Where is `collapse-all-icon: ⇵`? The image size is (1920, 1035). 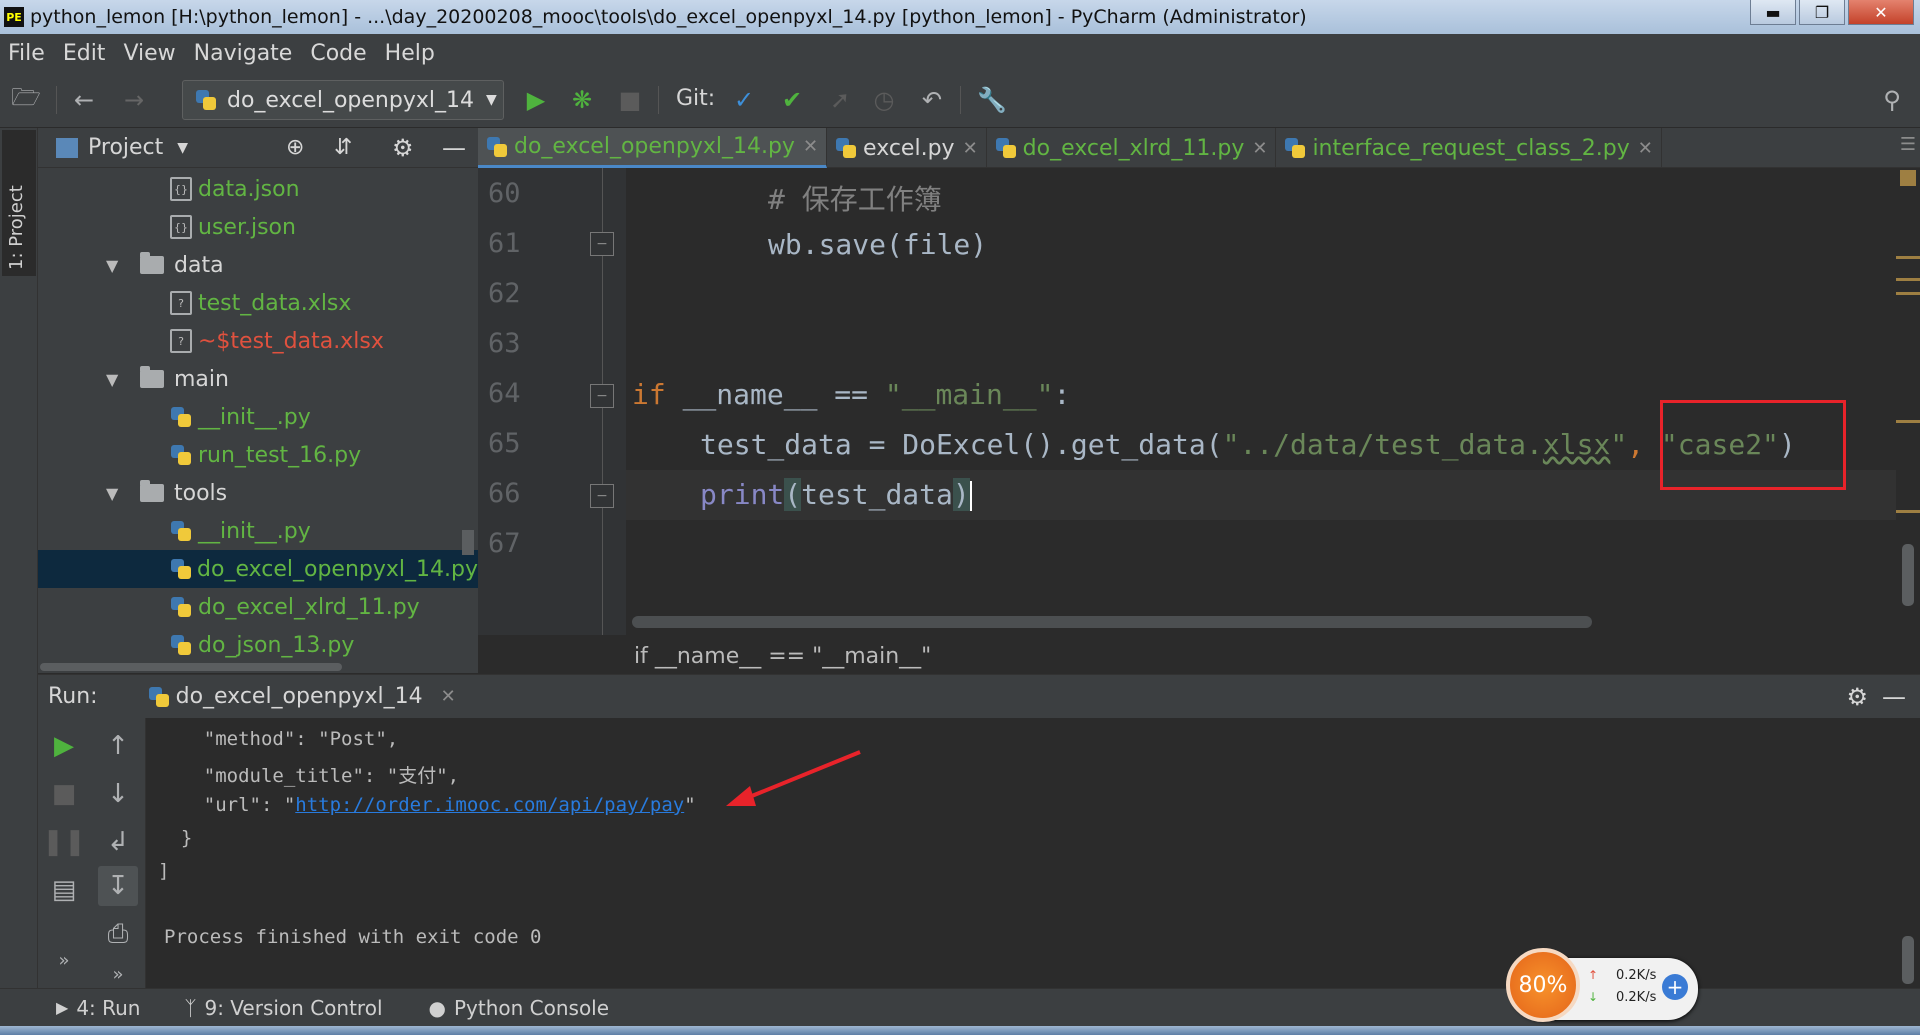
collapse-all-icon: ⇵ is located at coordinates (343, 147).